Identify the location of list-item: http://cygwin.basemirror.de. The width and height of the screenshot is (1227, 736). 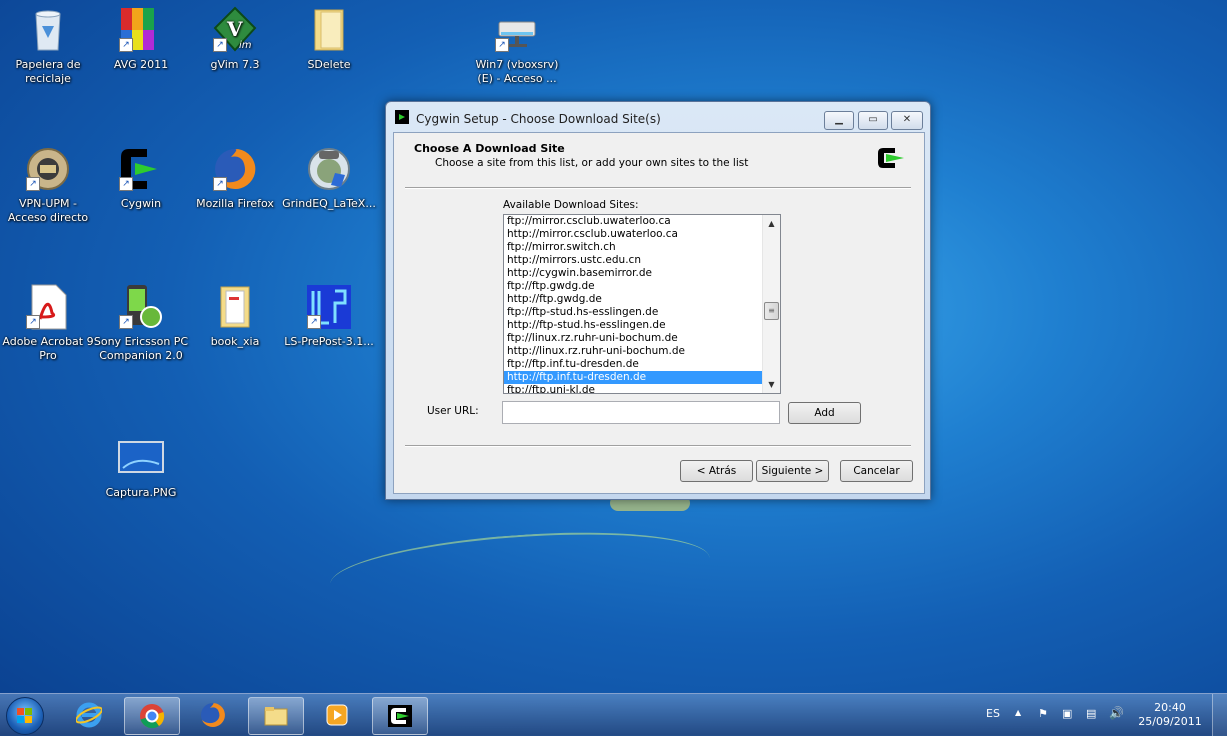
(633, 273).